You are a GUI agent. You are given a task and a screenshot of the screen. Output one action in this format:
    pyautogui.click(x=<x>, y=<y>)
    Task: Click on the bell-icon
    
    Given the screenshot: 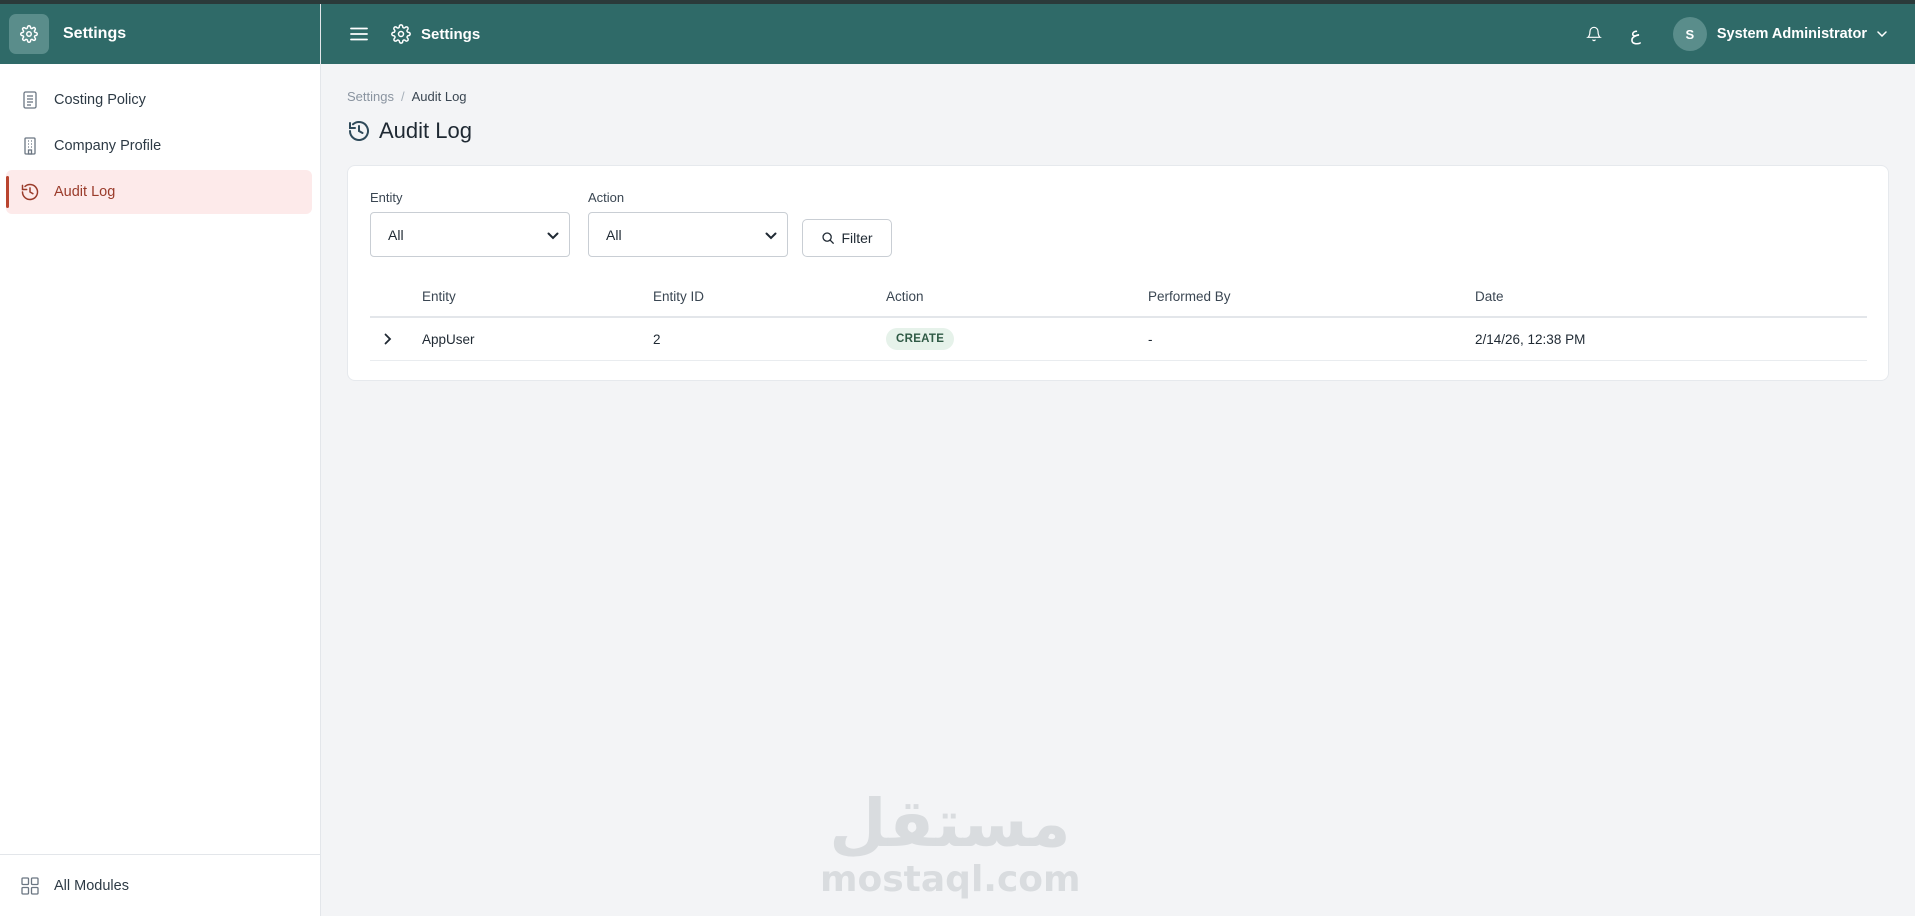 What is the action you would take?
    pyautogui.click(x=1594, y=34)
    